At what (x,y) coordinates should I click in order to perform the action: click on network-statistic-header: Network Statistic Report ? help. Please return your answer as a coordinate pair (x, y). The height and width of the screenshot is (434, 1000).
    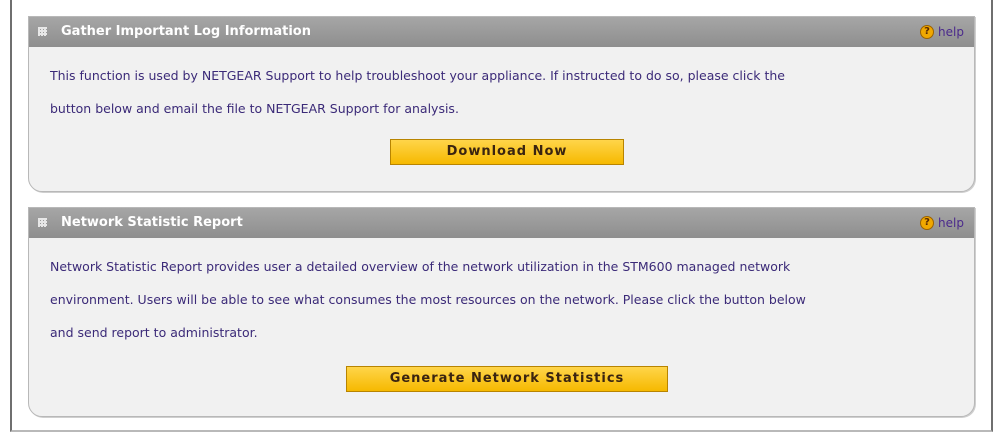
    Looking at the image, I should click on (501, 223).